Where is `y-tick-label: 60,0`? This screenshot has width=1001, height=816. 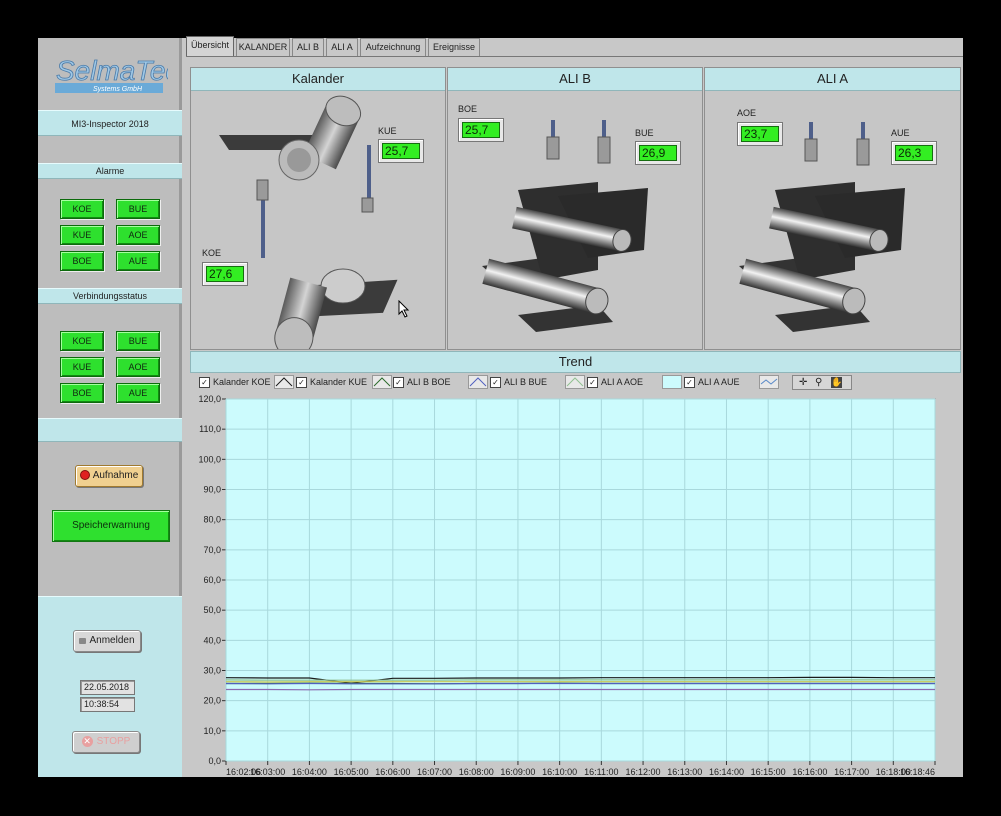 y-tick-label: 60,0 is located at coordinates (212, 580).